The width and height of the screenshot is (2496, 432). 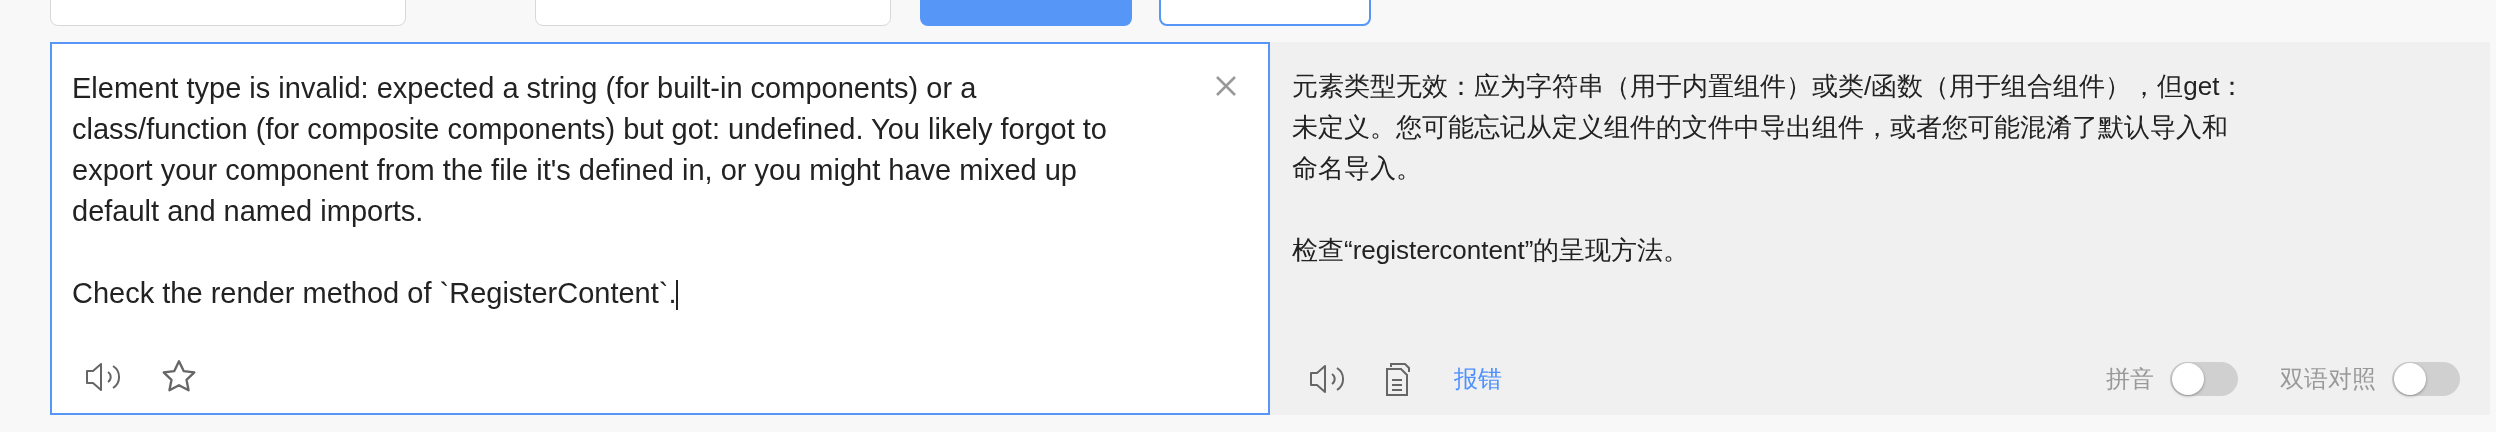 I want to click on star-icon, so click(x=179, y=377).